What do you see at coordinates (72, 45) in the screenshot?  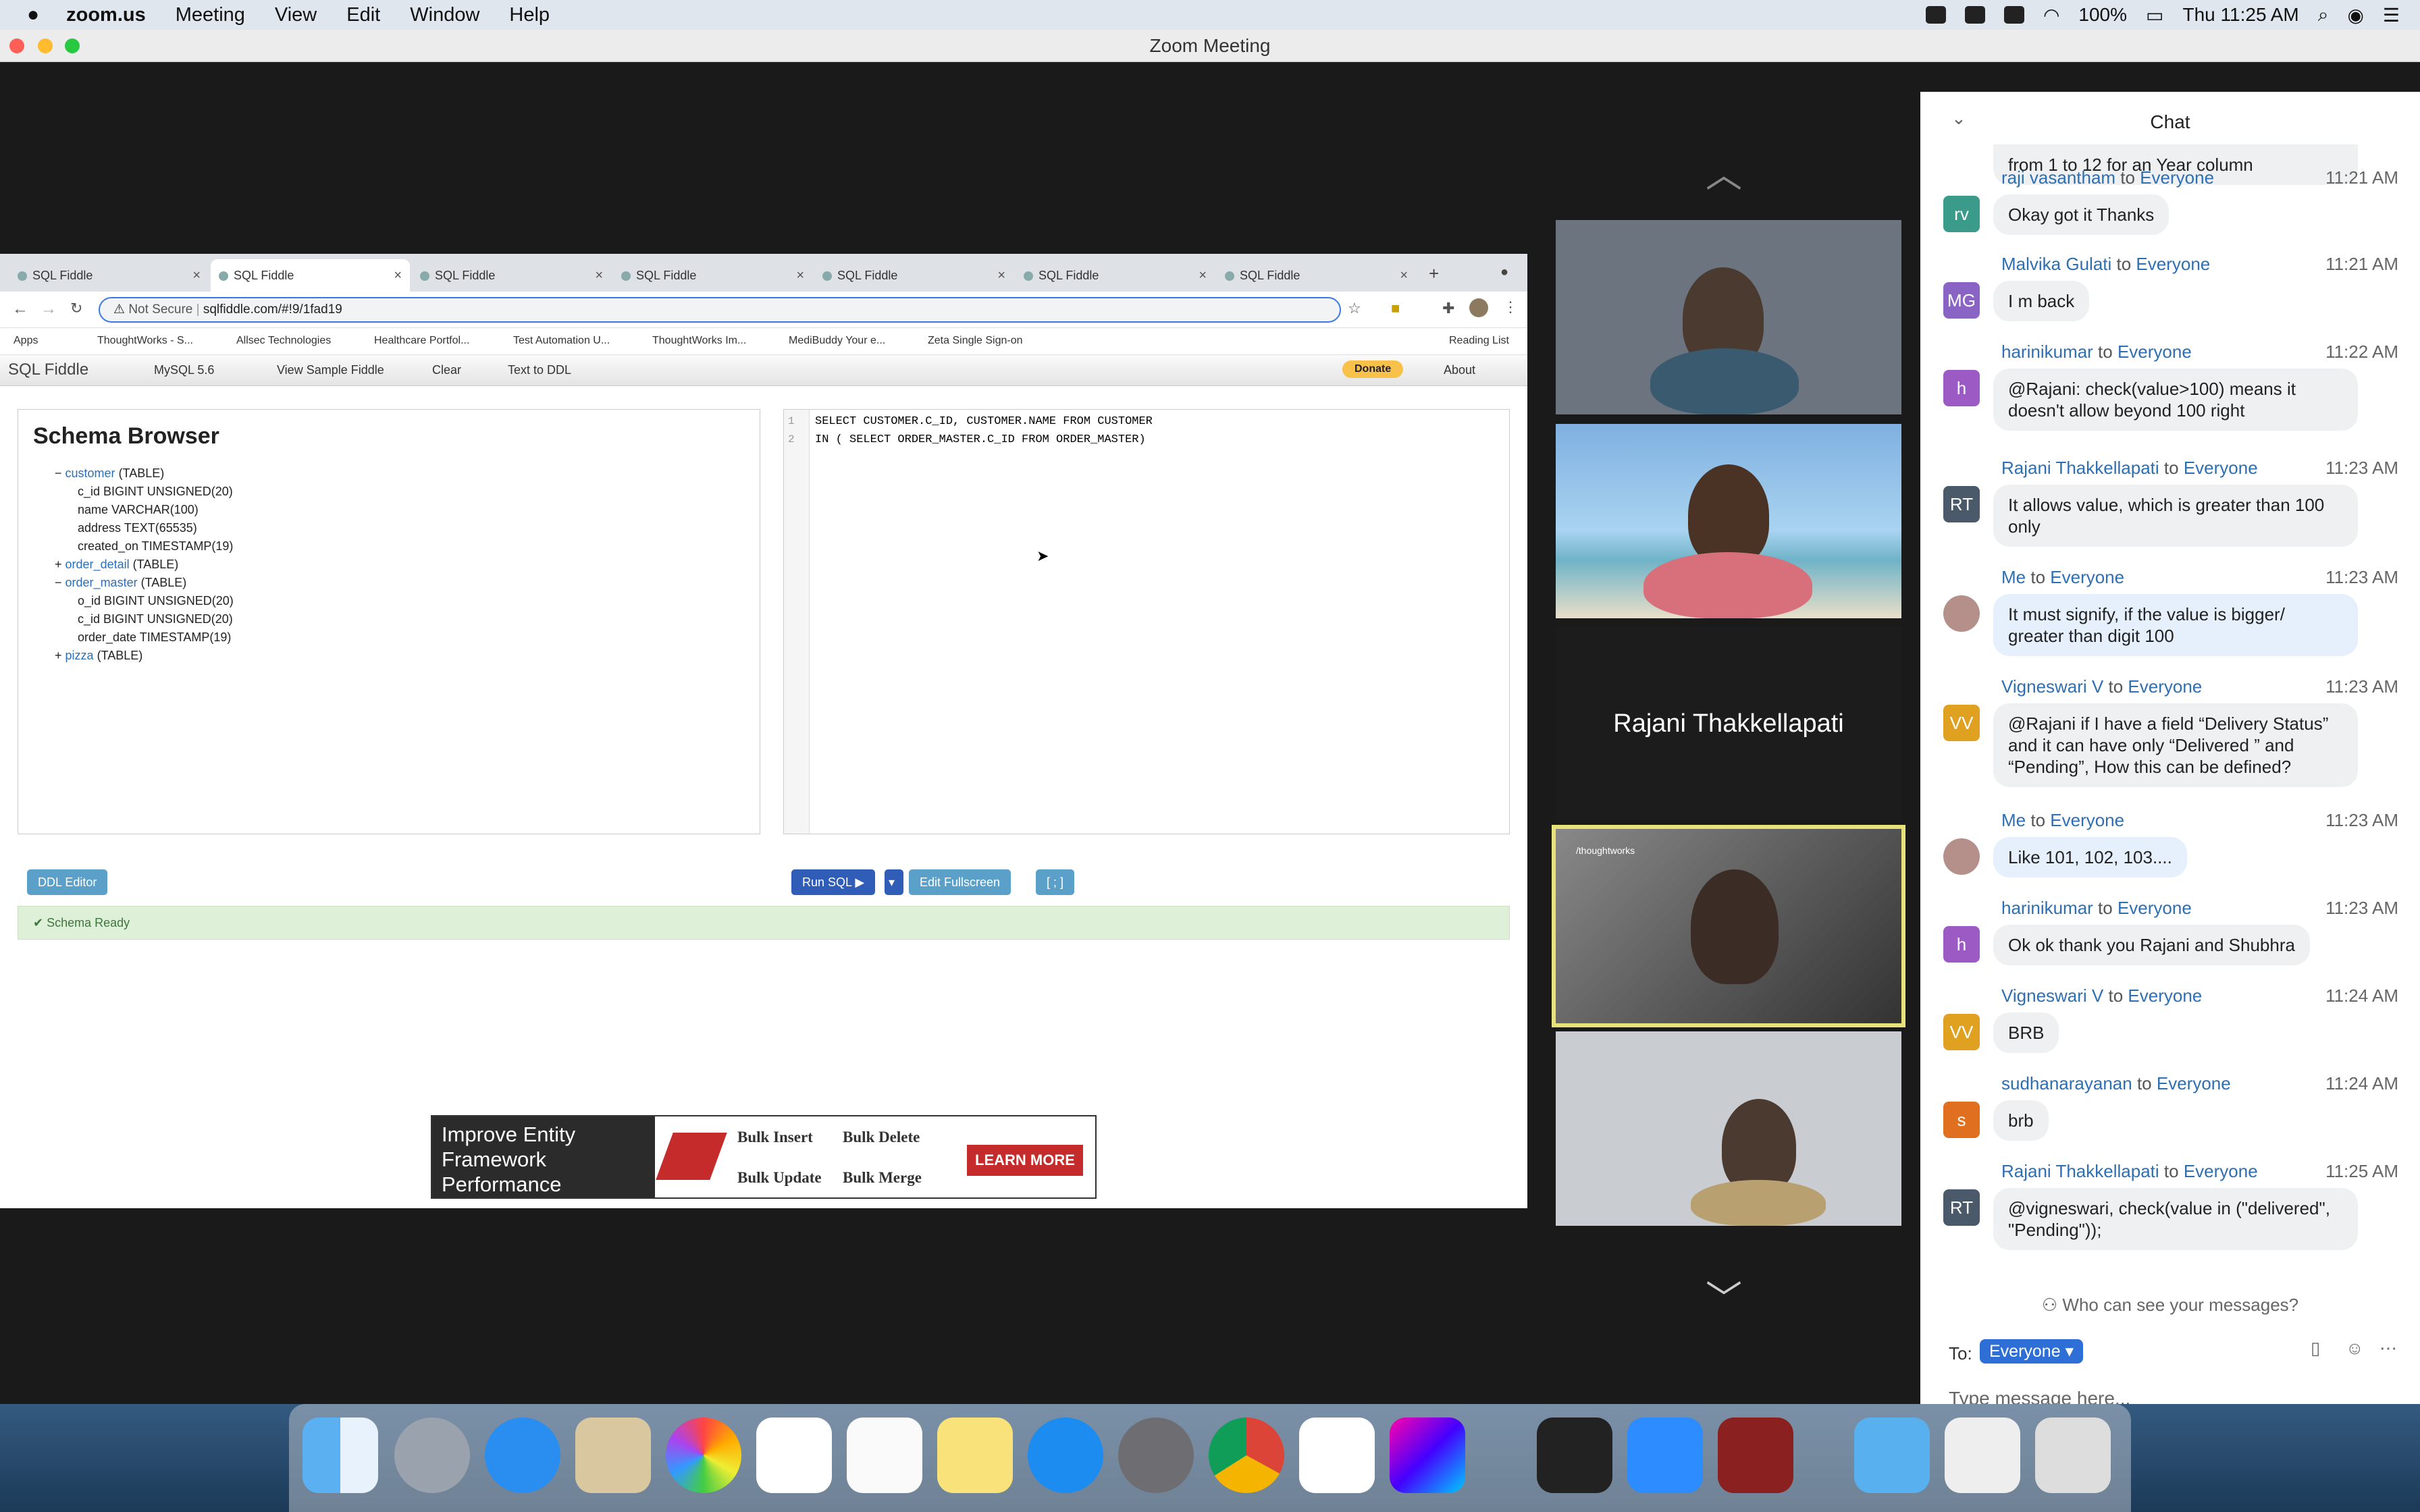 I see `zoom-window-button` at bounding box center [72, 45].